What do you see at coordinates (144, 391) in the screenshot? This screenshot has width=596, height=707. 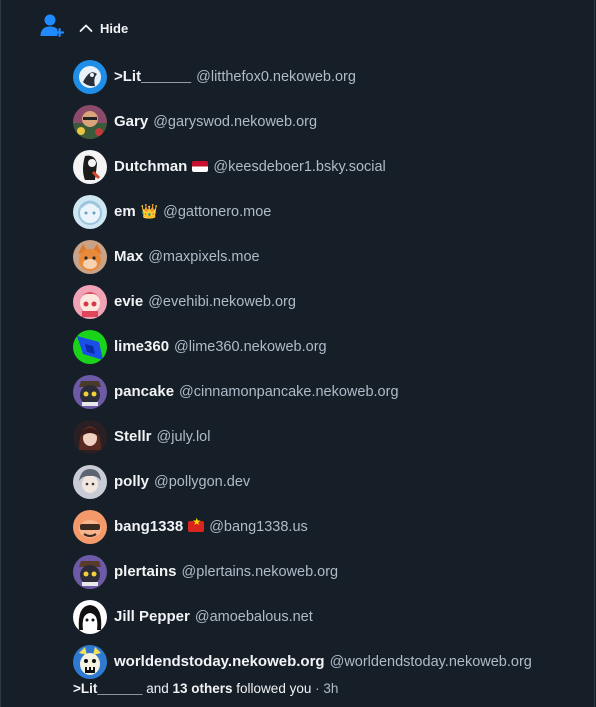 I see `follower-name: pancake` at bounding box center [144, 391].